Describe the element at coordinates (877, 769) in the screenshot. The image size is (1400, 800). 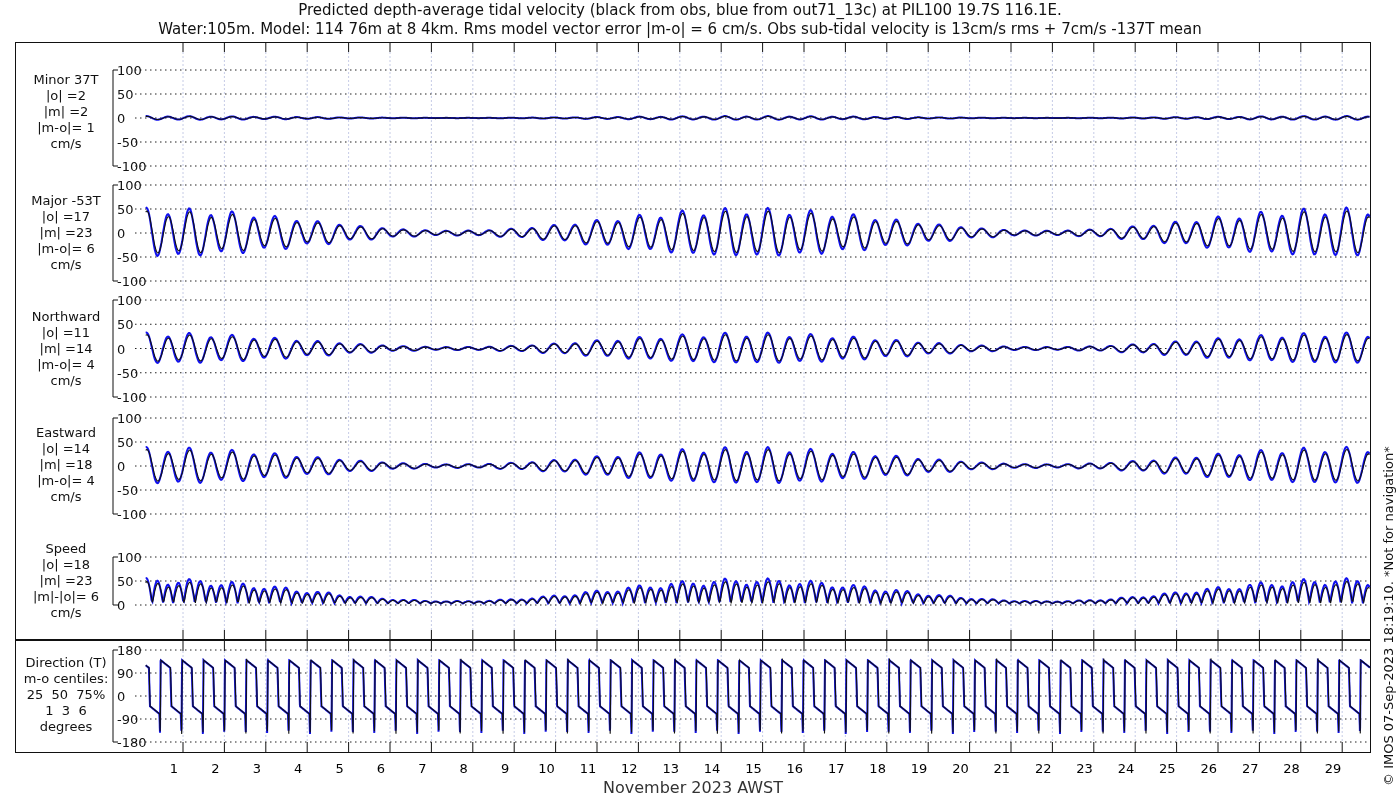
I see `x-tick-label: 18` at that location.